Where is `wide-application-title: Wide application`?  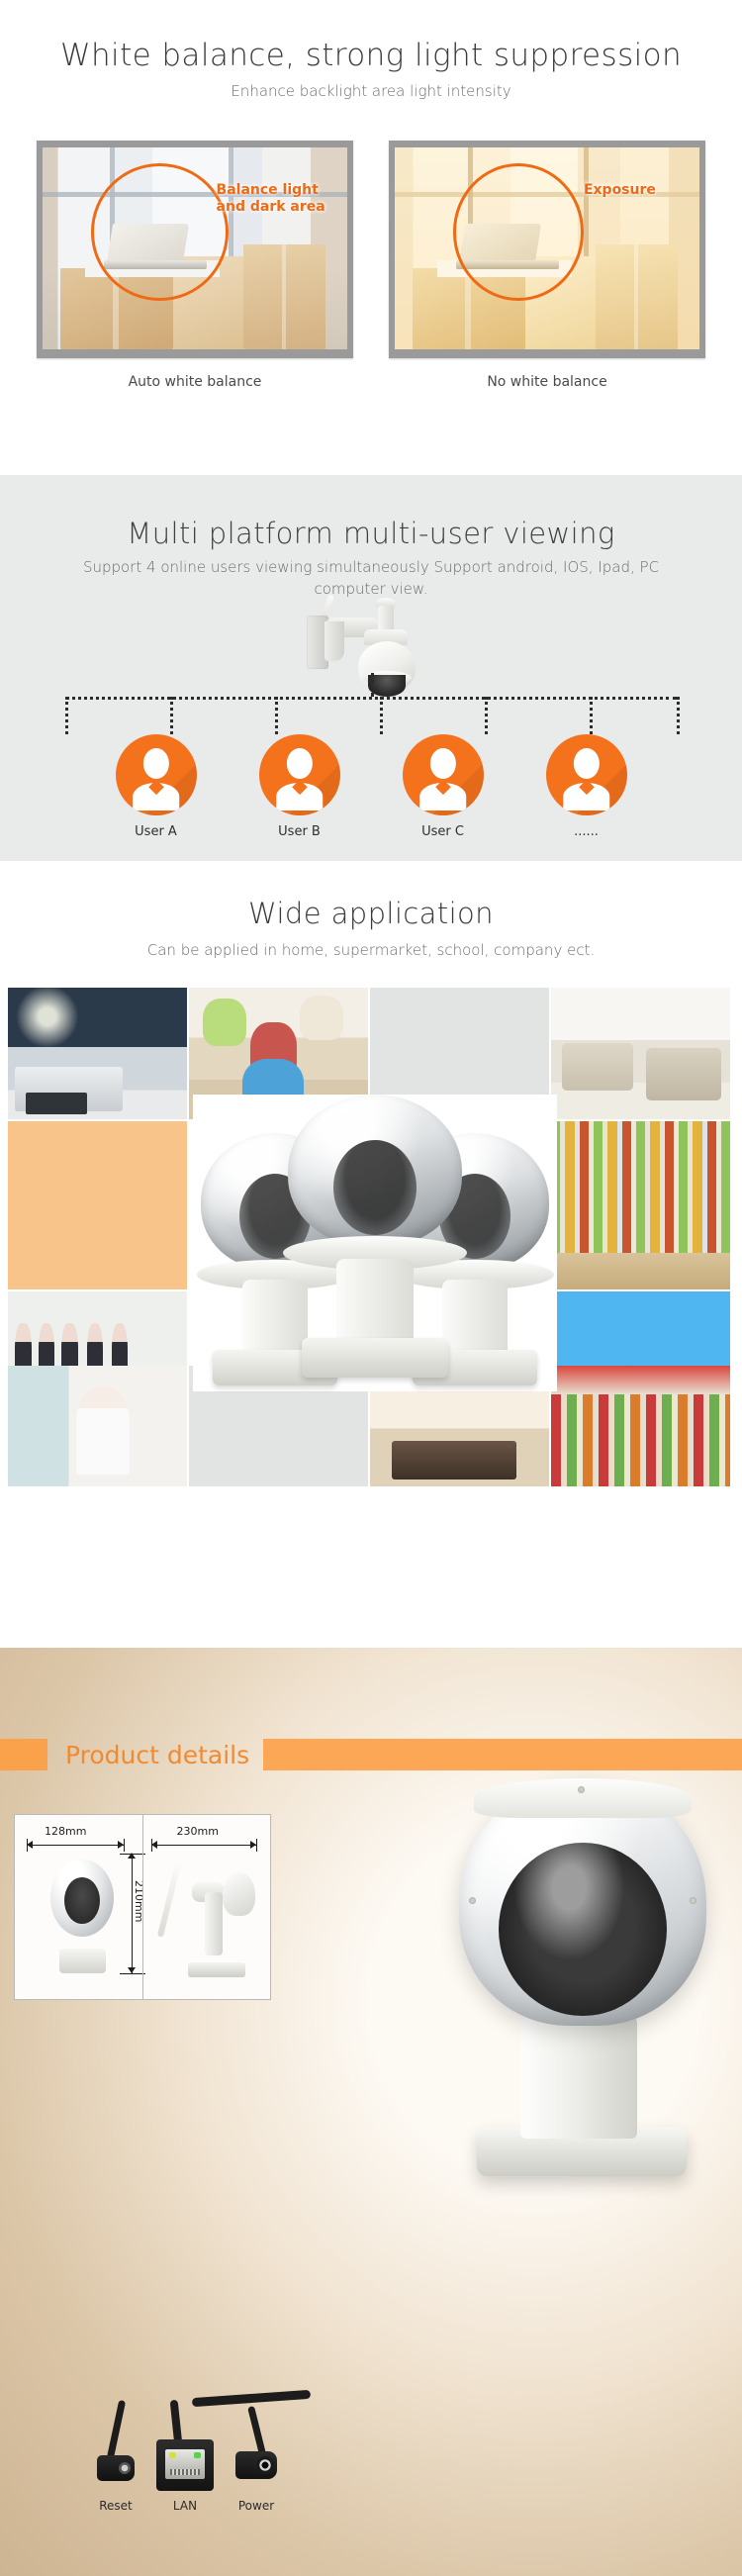 wide-application-title: Wide application is located at coordinates (371, 913).